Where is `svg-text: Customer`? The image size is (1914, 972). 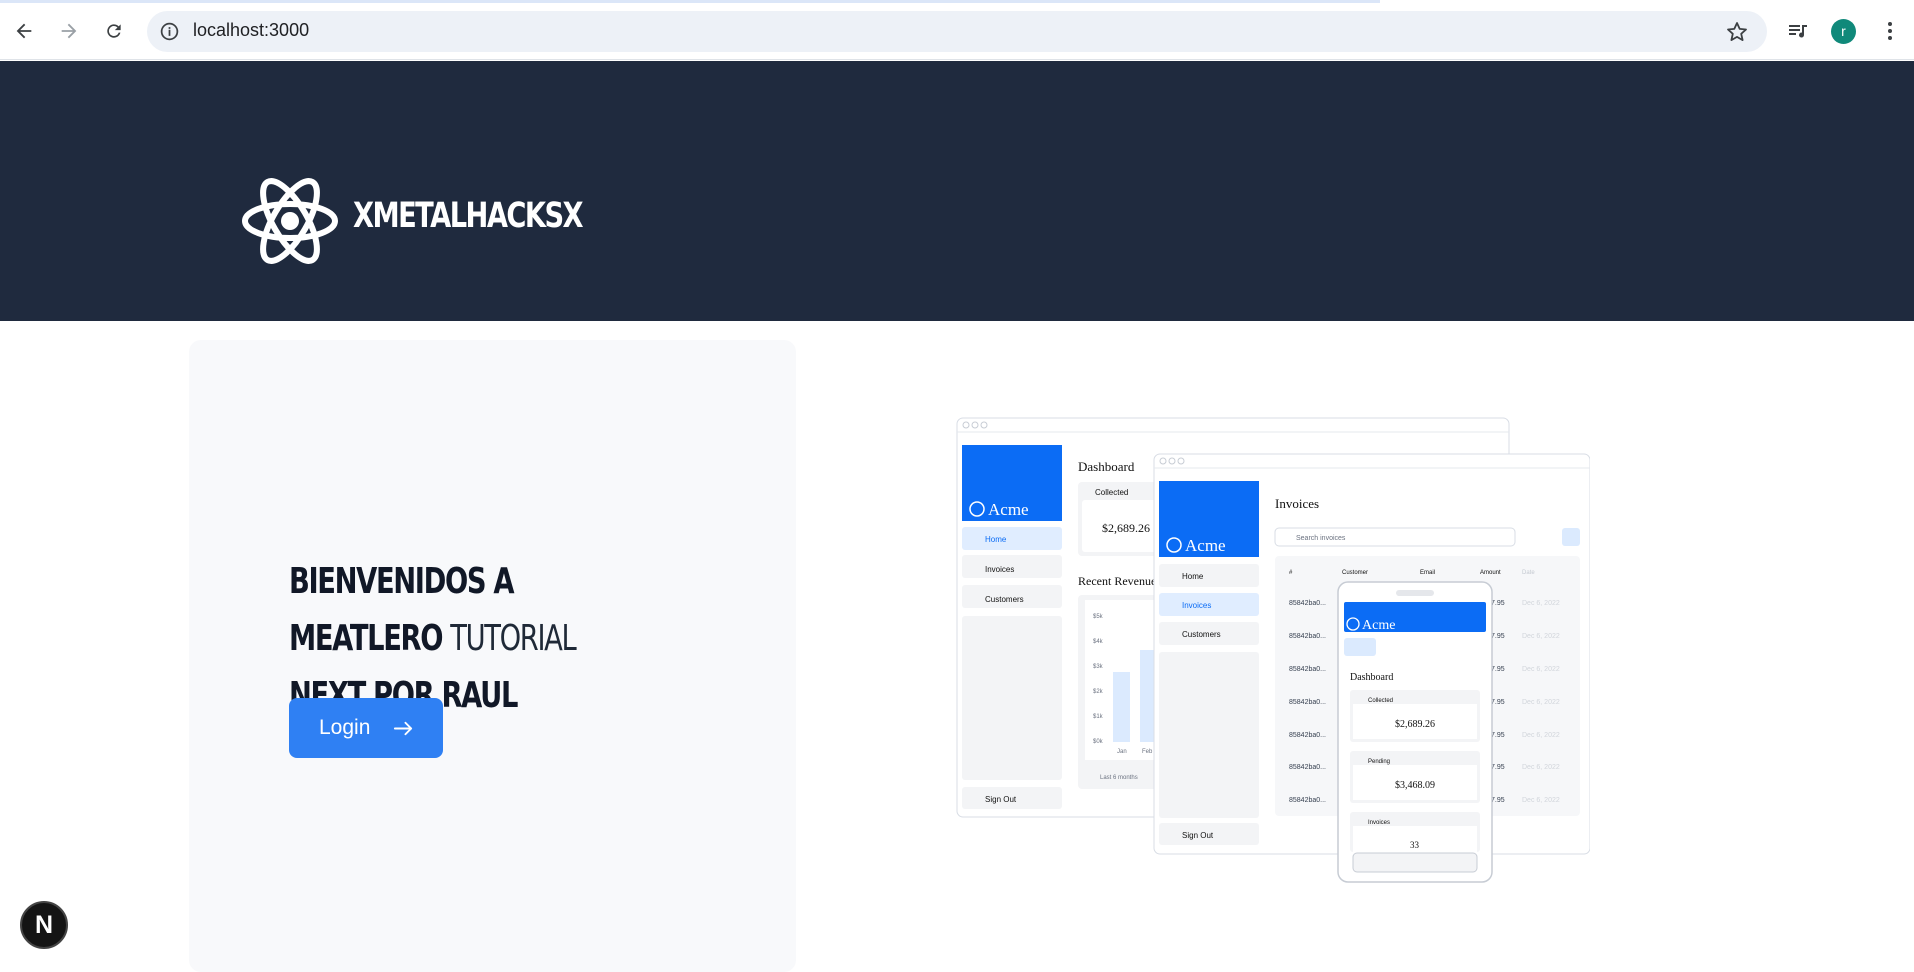 svg-text: Customer is located at coordinates (1355, 573).